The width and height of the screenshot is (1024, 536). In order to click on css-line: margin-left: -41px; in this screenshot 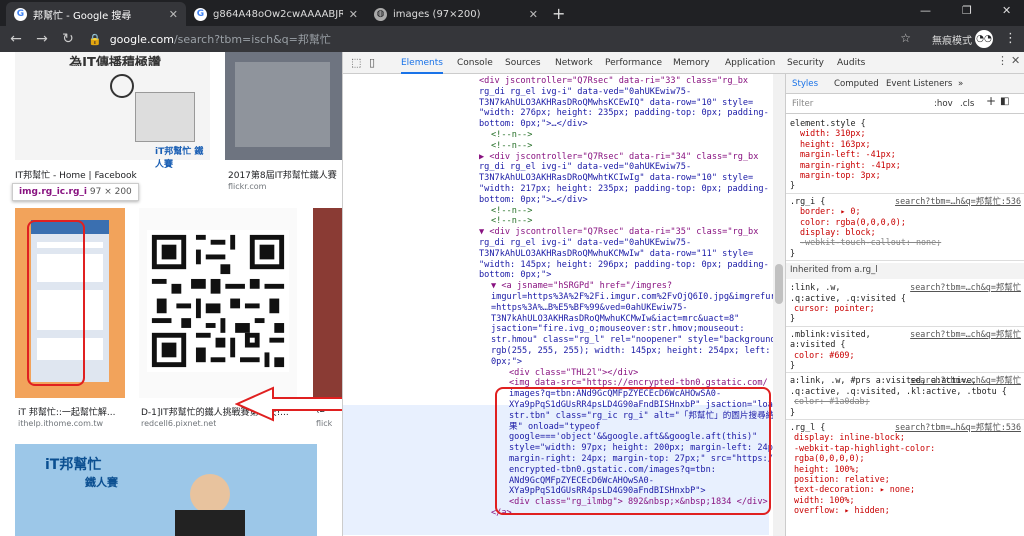, I will do `click(848, 154)`.